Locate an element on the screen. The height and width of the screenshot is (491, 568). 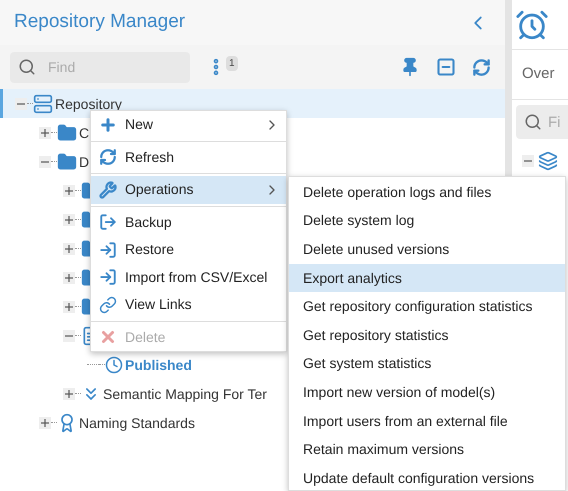
menu-item: Delete unused versions is located at coordinates (427, 249).